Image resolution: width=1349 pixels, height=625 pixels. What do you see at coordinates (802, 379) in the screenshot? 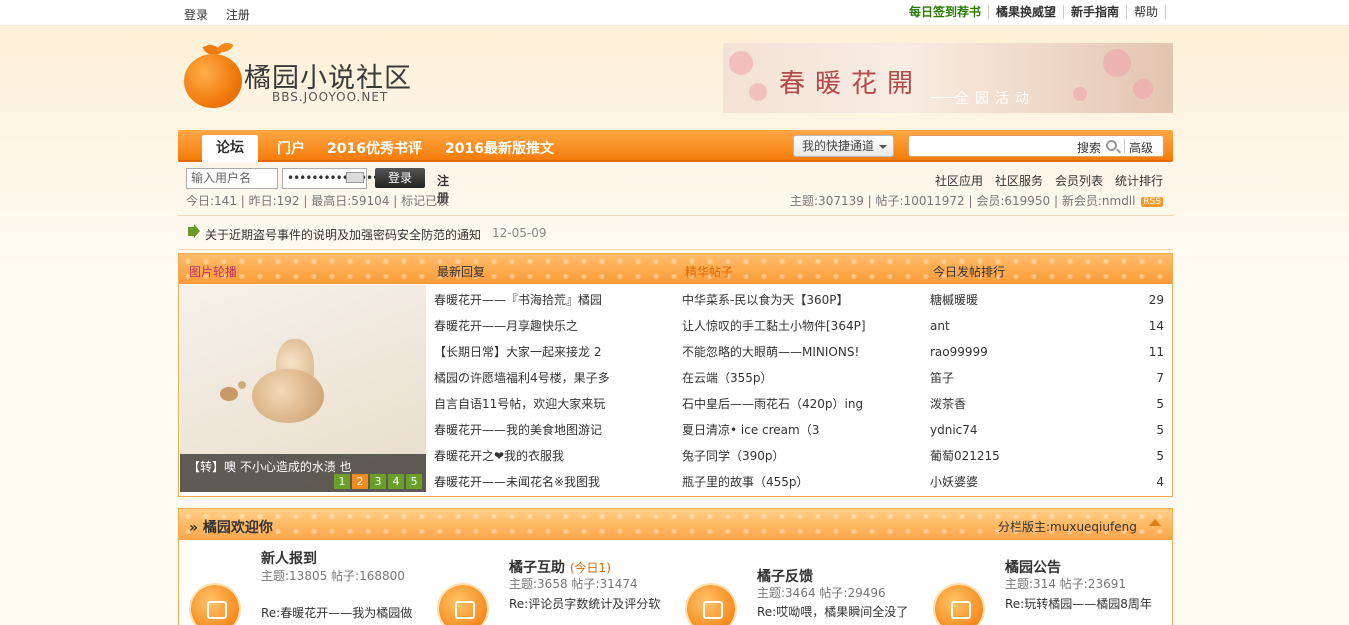
I see `list-item: 在云端（355p）` at bounding box center [802, 379].